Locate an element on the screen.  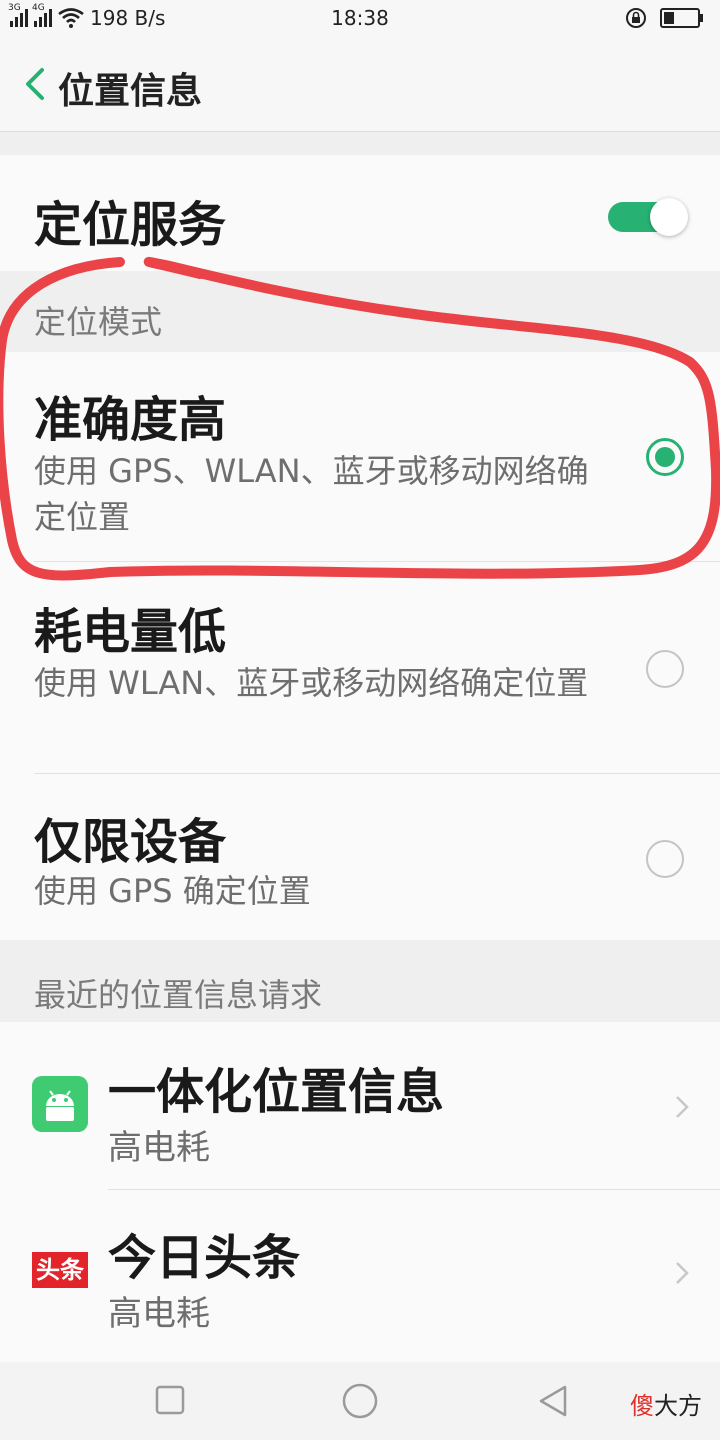
status-right is located at coordinates (664, 18).